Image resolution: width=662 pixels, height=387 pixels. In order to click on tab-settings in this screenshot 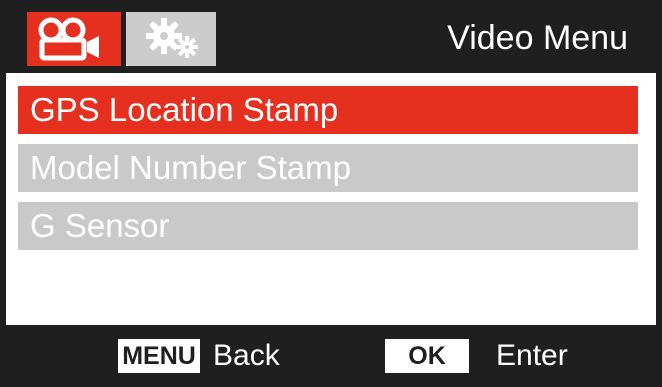, I will do `click(171, 39)`.